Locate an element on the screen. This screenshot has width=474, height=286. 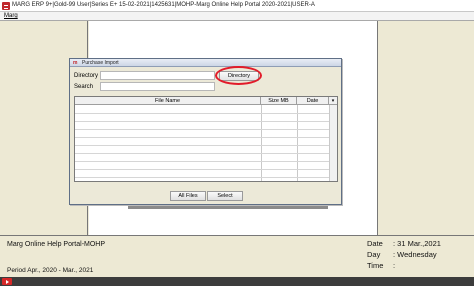
directory-button-highlight is located at coordinates (238, 75).